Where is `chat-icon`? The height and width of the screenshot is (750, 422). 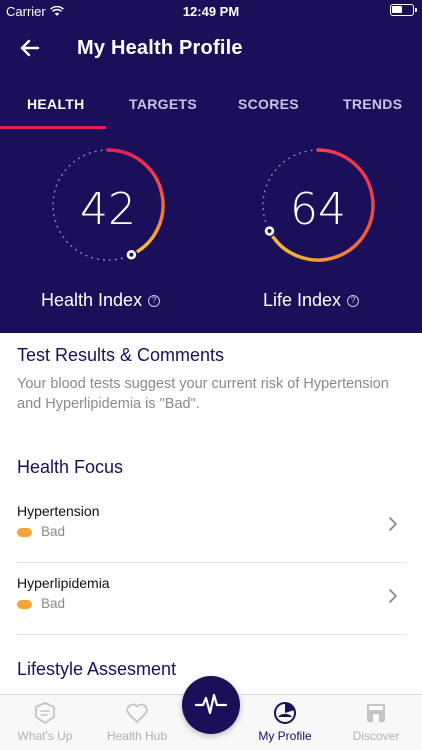 chat-icon is located at coordinates (45, 713).